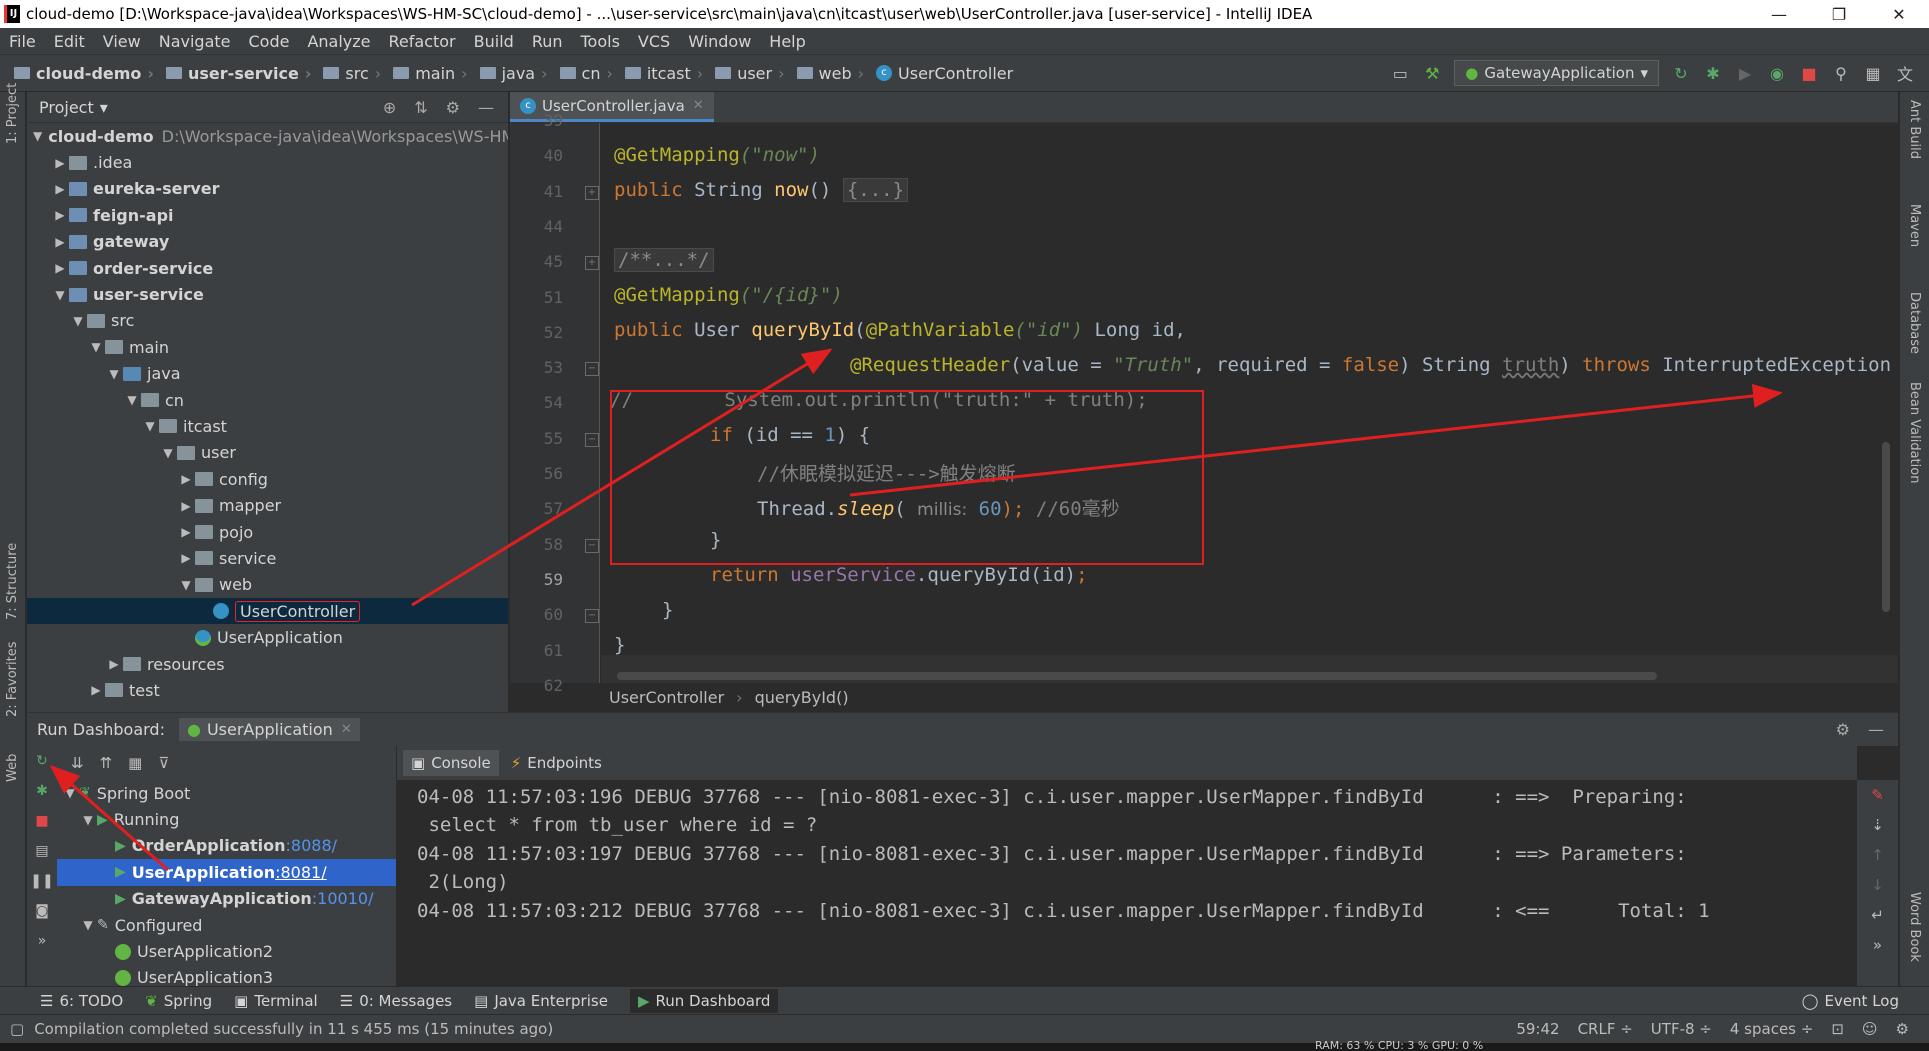 Image resolution: width=1929 pixels, height=1051 pixels. Describe the element at coordinates (622, 477) in the screenshot. I see `arrow-to-method` at that location.